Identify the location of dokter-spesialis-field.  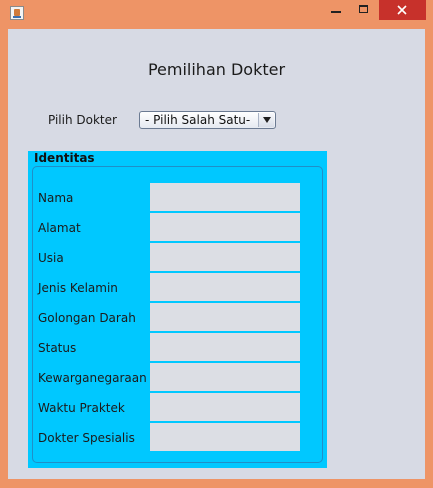
(225, 437).